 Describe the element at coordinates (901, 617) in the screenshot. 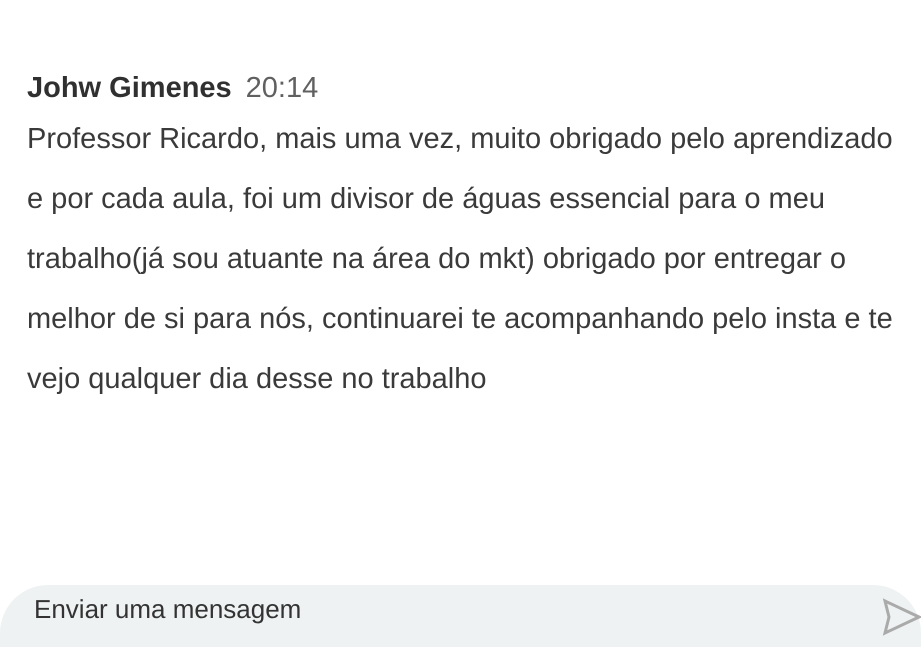

I see `send-icon` at that location.